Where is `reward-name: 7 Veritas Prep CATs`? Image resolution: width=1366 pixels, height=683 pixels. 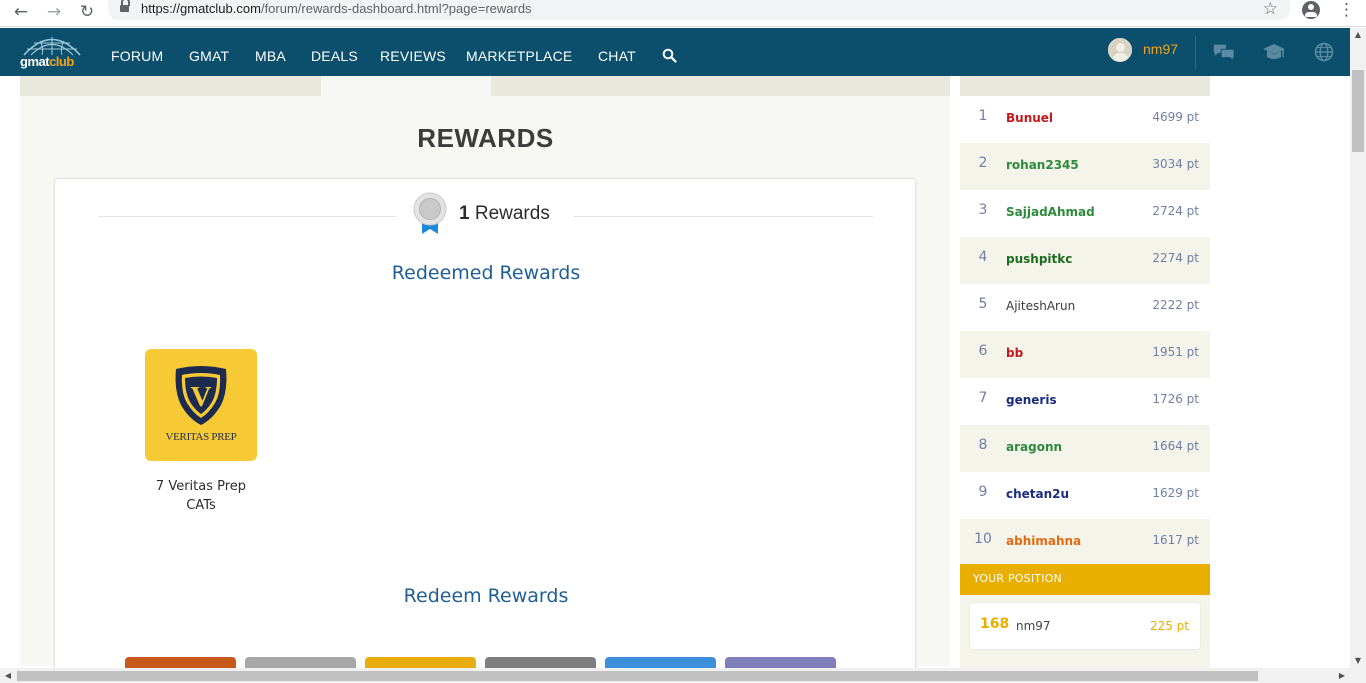
reward-name: 7 Veritas Prep CATs is located at coordinates (201, 496).